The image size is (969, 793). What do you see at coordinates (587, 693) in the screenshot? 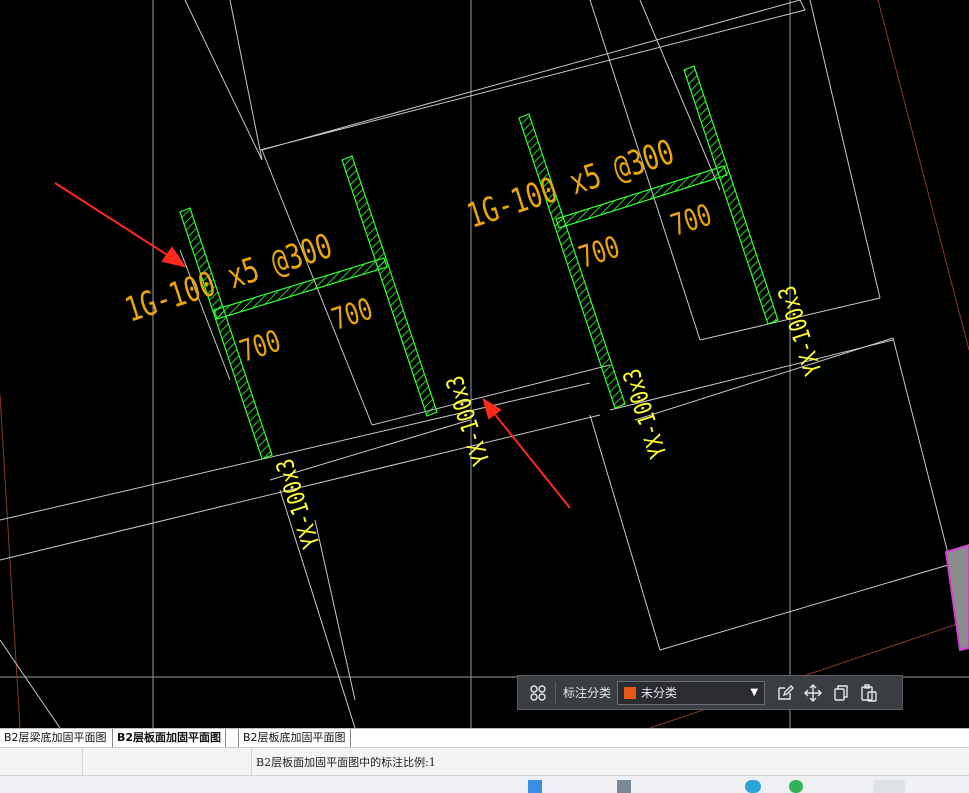
I see `annotation-category-label: 标注分类` at bounding box center [587, 693].